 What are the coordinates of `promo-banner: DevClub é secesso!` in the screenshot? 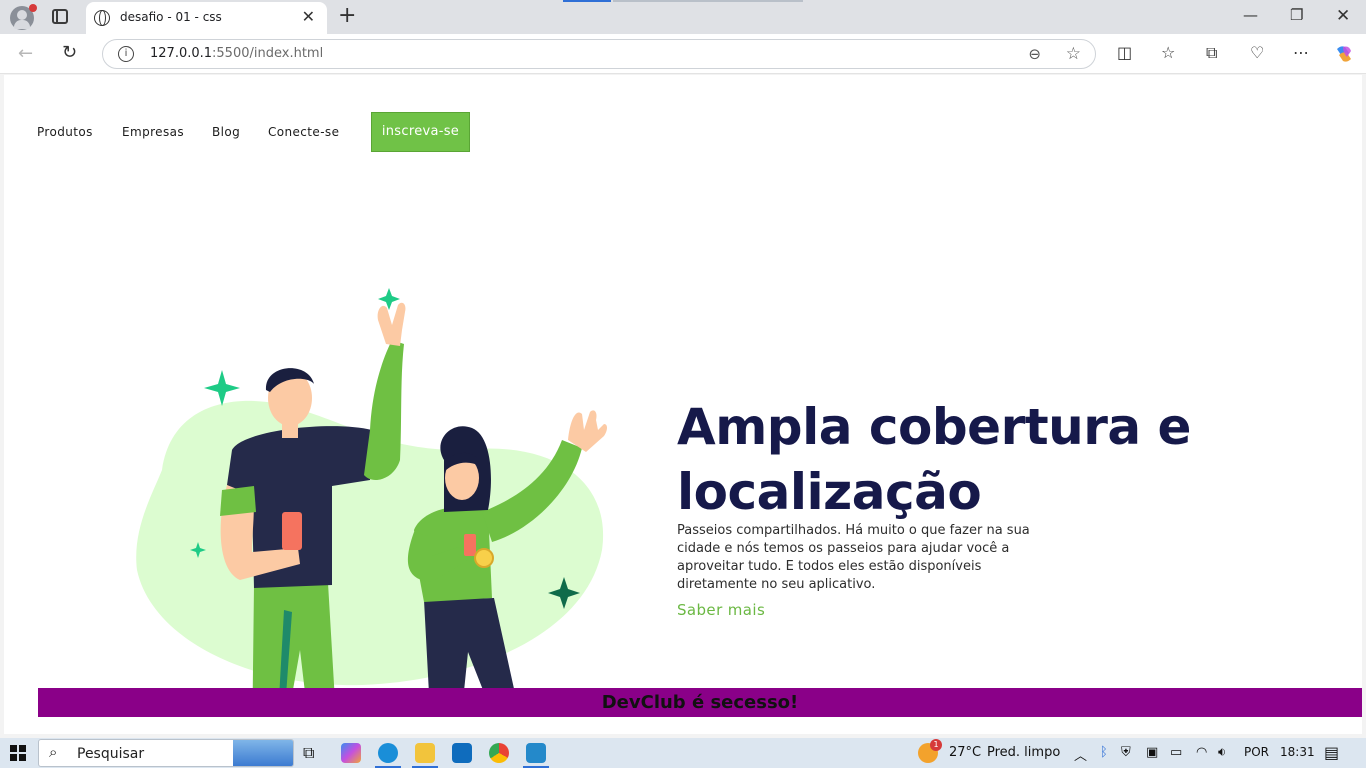 It's located at (700, 702).